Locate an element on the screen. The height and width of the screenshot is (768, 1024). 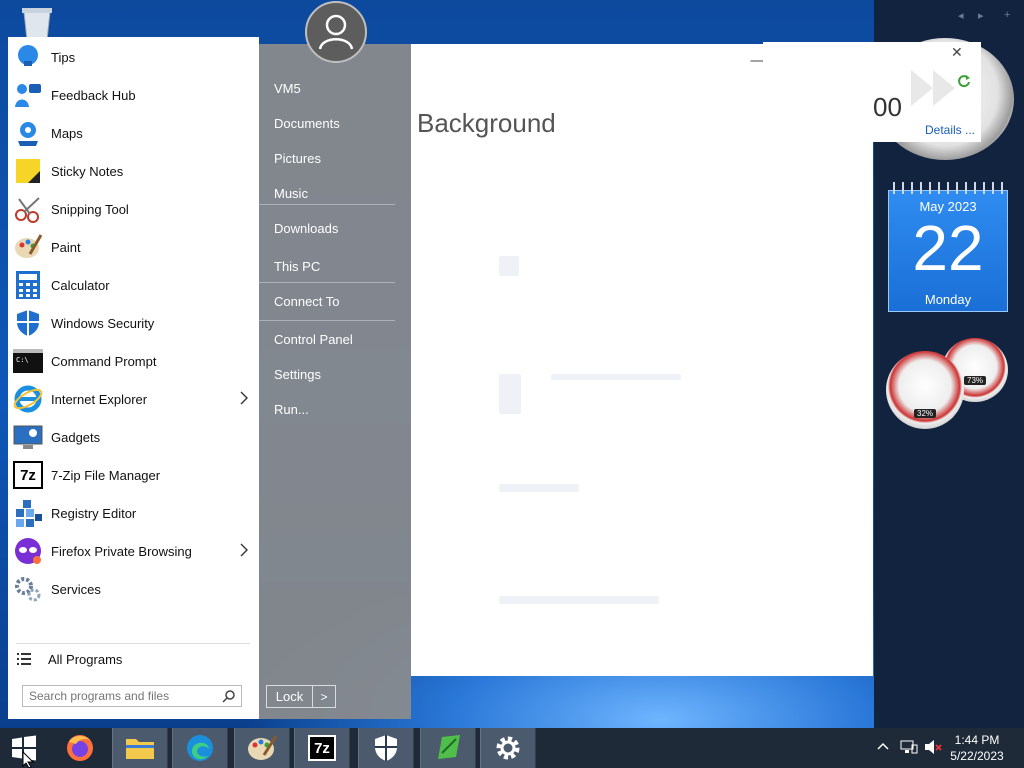
cpu-meter: 32% is located at coordinates (925, 390).